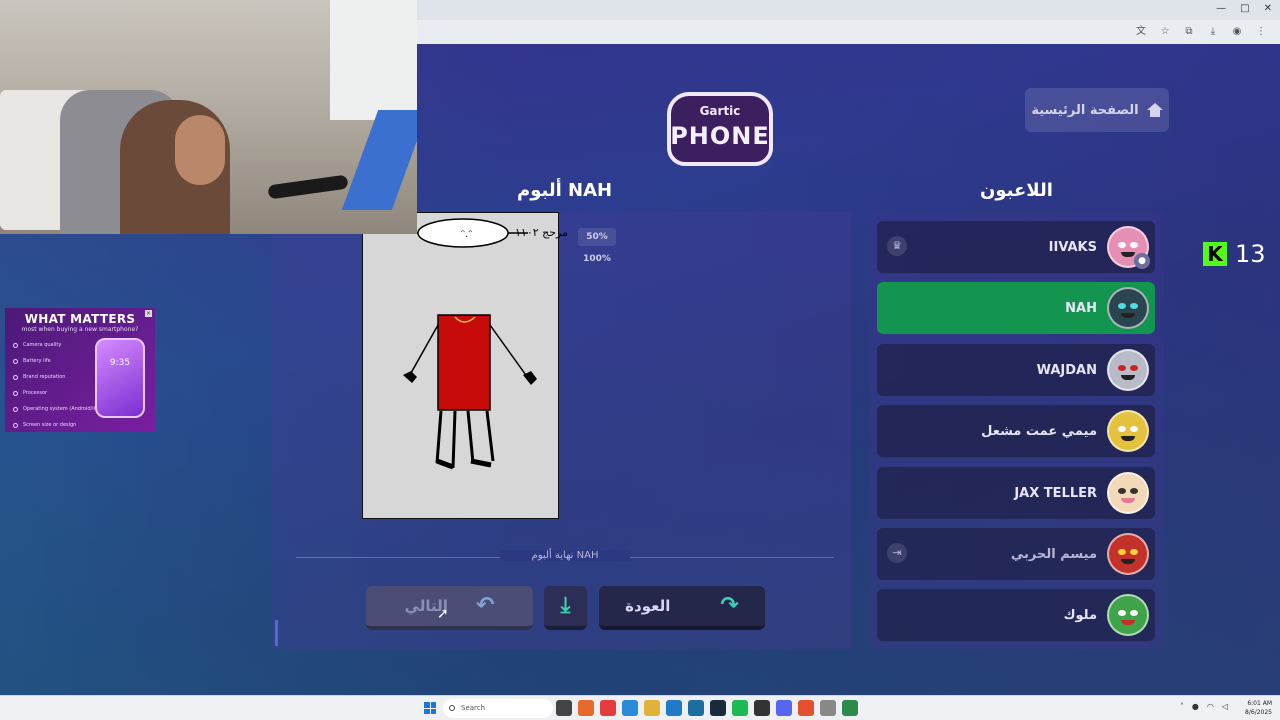 This screenshot has width=1280, height=720. What do you see at coordinates (630, 708) in the screenshot?
I see `chrome-icon` at bounding box center [630, 708].